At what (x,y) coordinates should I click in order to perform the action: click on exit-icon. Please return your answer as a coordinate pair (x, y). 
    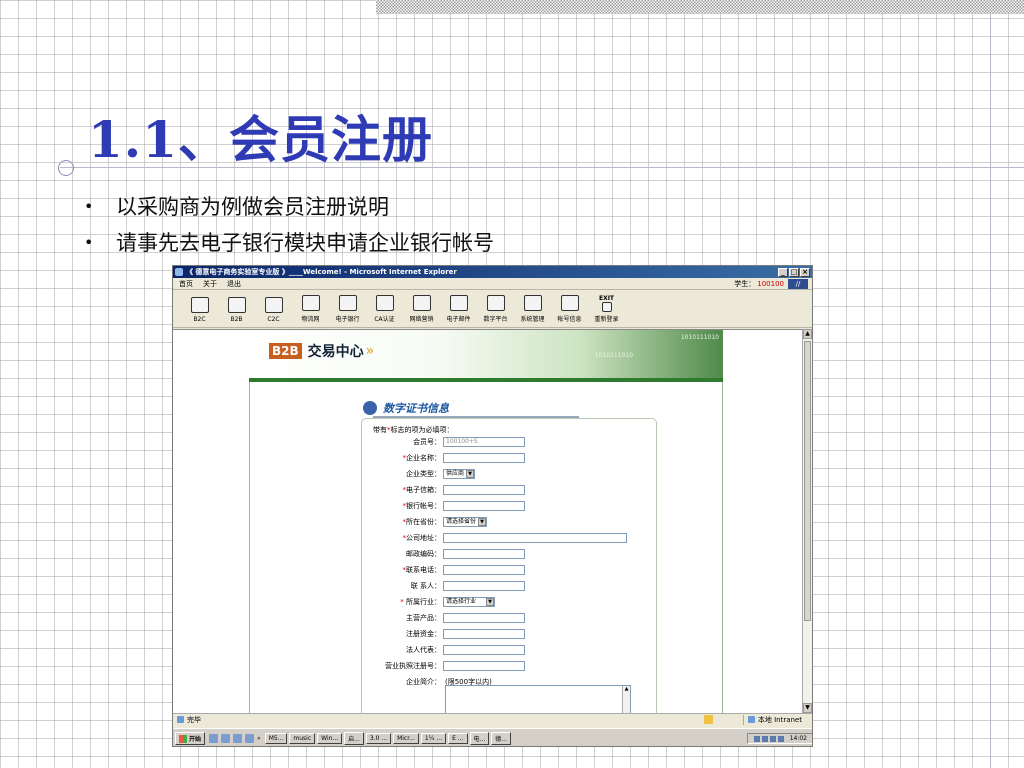
    Looking at the image, I should click on (606, 307).